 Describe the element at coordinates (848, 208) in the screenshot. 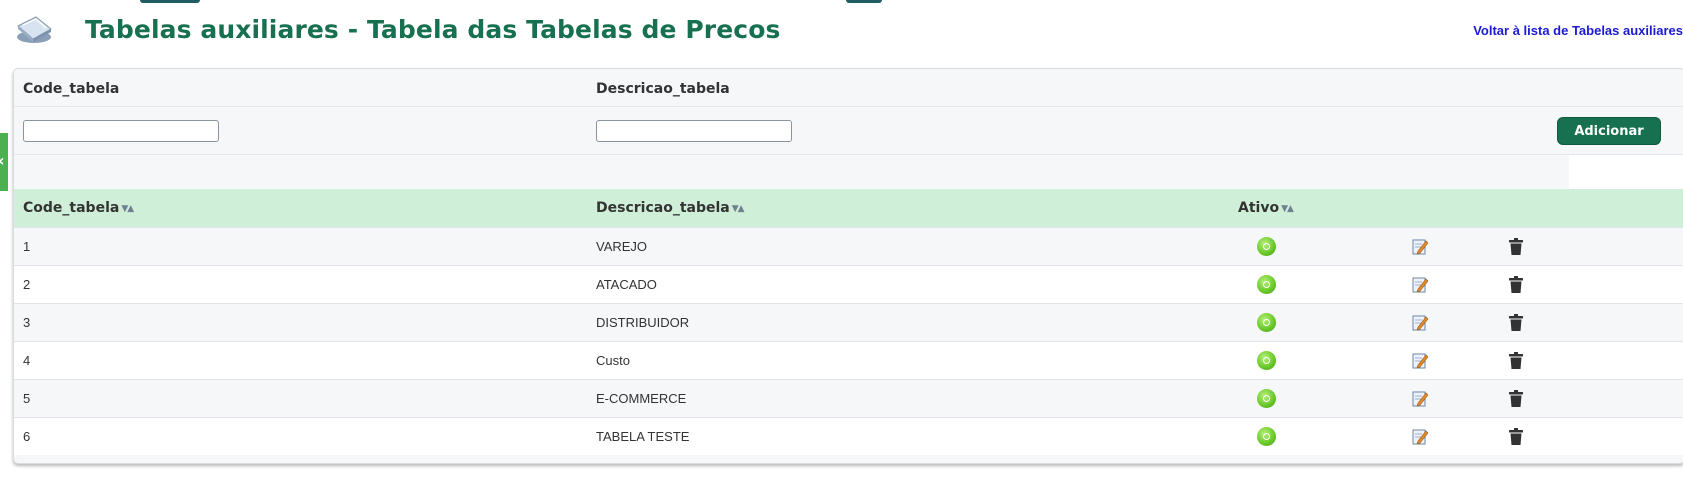

I see `grid-header: Code_tabela ▼▲ Descricao_tabela ▼▲ Ativo ▼▲` at that location.